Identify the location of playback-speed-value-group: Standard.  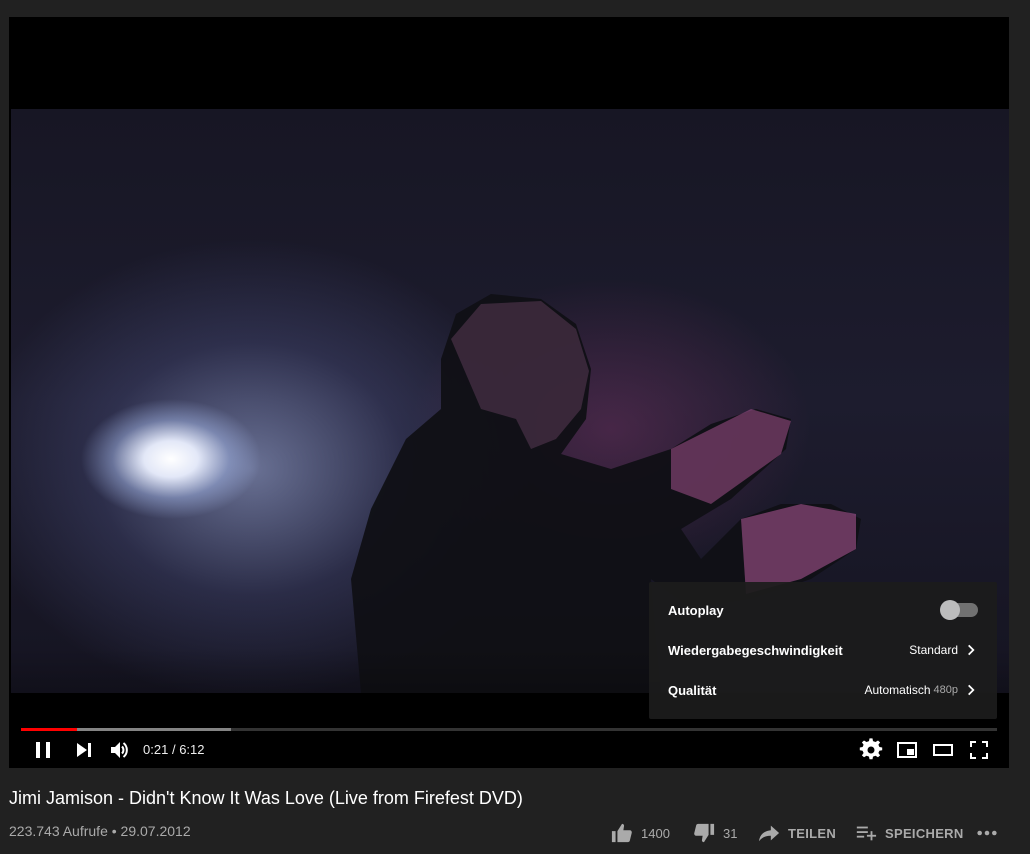
(943, 650).